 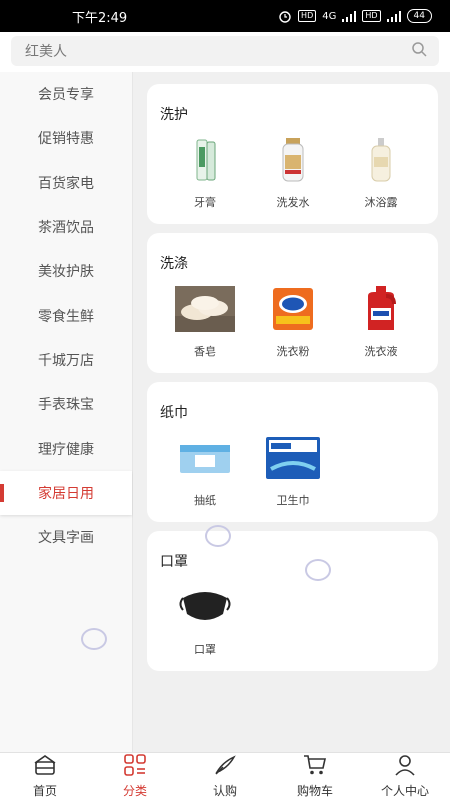 What do you see at coordinates (224, 791) in the screenshot?
I see `nav-label: 认购` at bounding box center [224, 791].